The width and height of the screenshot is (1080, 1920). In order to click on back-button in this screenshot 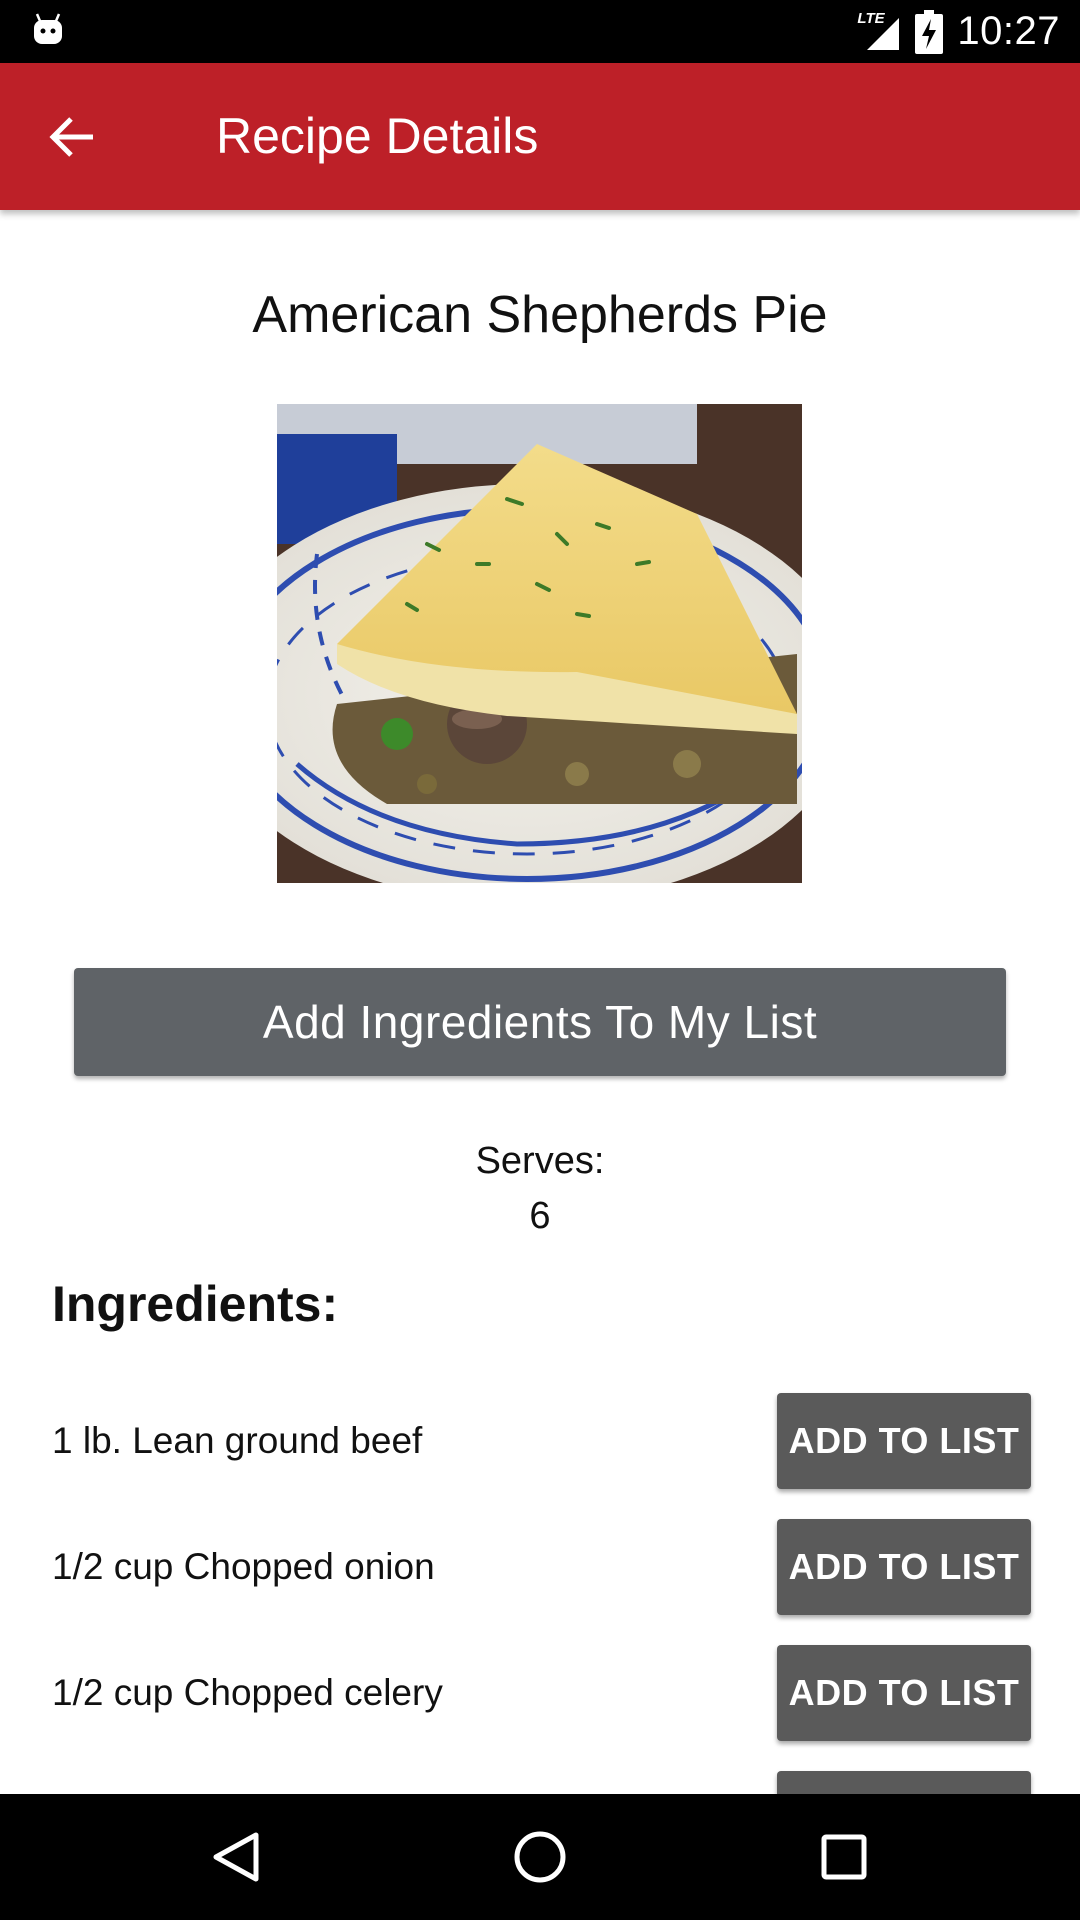, I will do `click(73, 137)`.